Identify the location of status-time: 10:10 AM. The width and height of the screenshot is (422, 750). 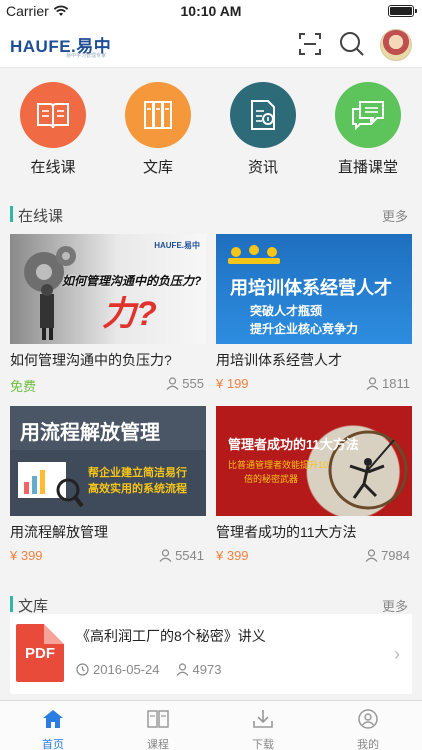
(211, 11).